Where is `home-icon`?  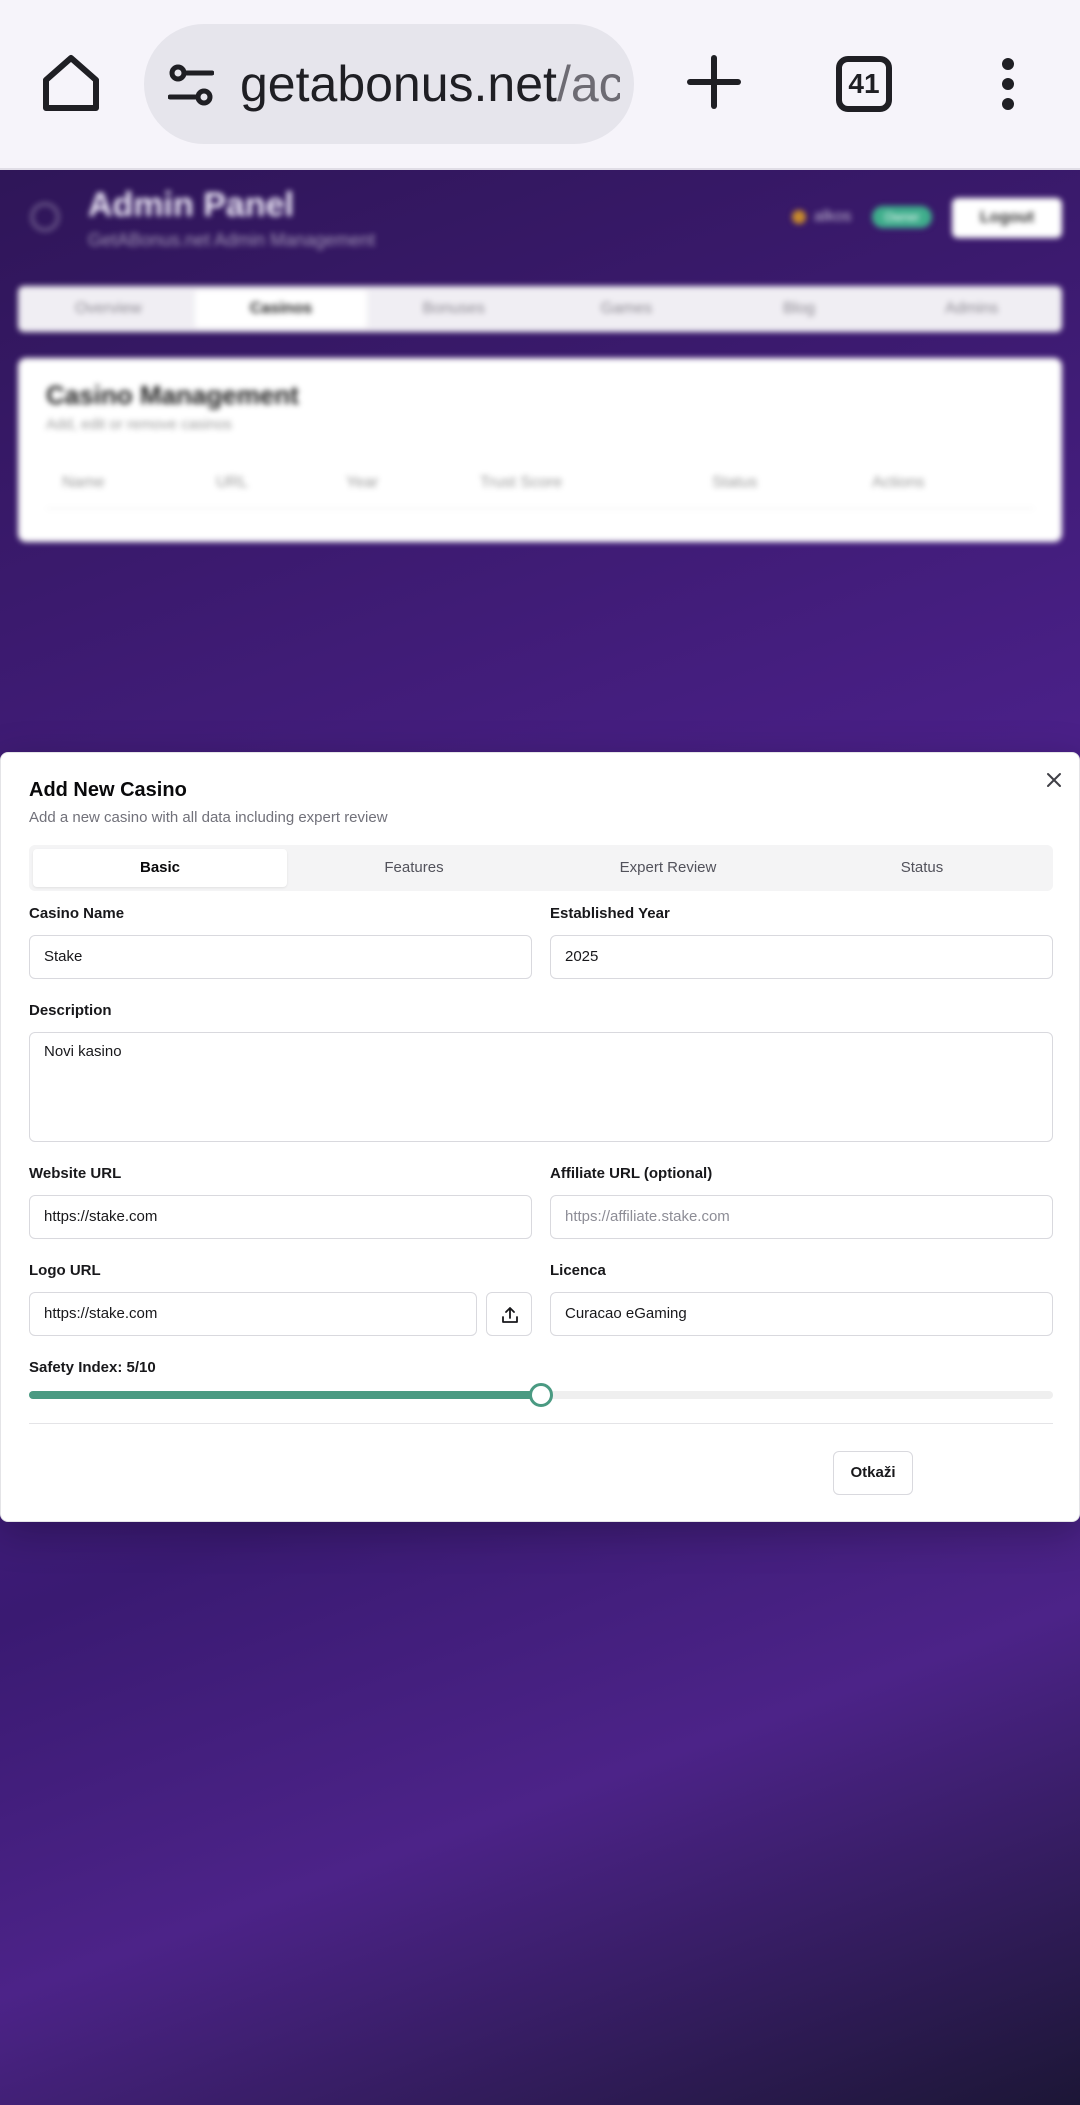
home-icon is located at coordinates (71, 83).